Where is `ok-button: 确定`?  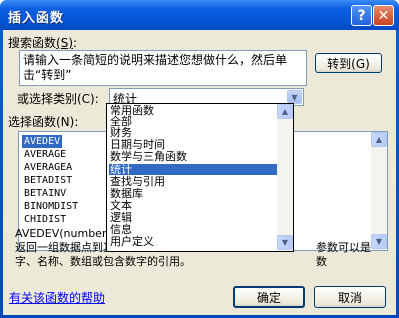 ok-button: 确定 is located at coordinates (269, 297).